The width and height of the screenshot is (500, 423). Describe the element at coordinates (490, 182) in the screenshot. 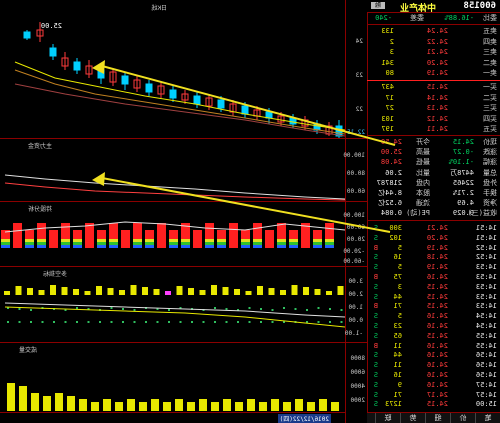

I see `stat-label: 外盘` at that location.